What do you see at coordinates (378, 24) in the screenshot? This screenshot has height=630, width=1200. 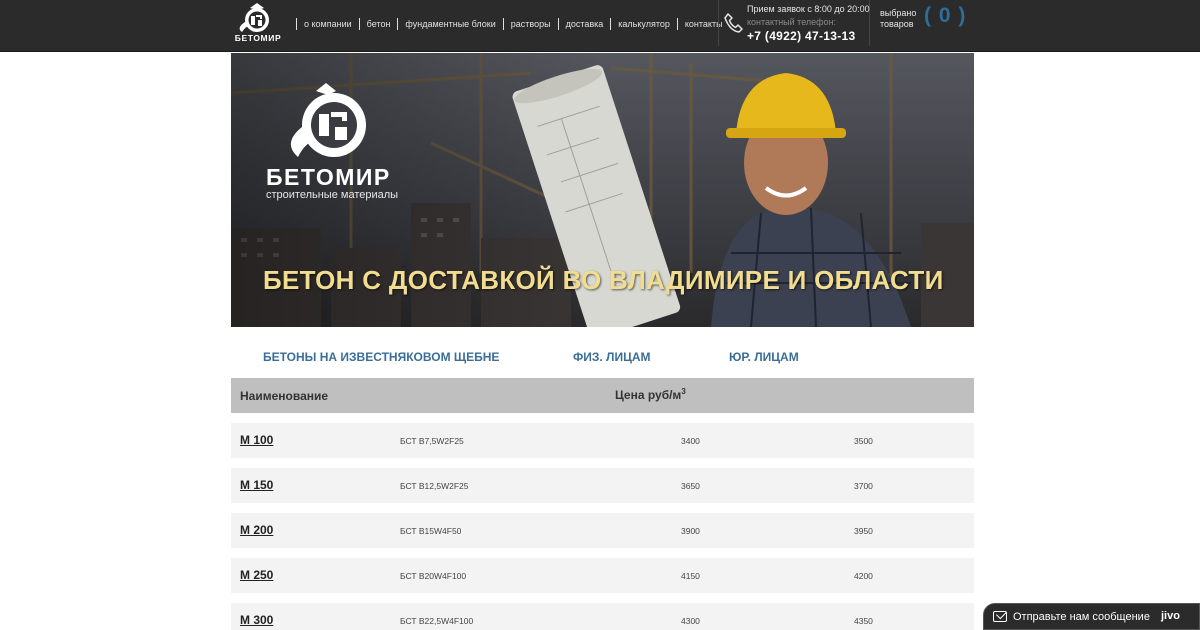 I see `nav-item-concrete: бетон` at bounding box center [378, 24].